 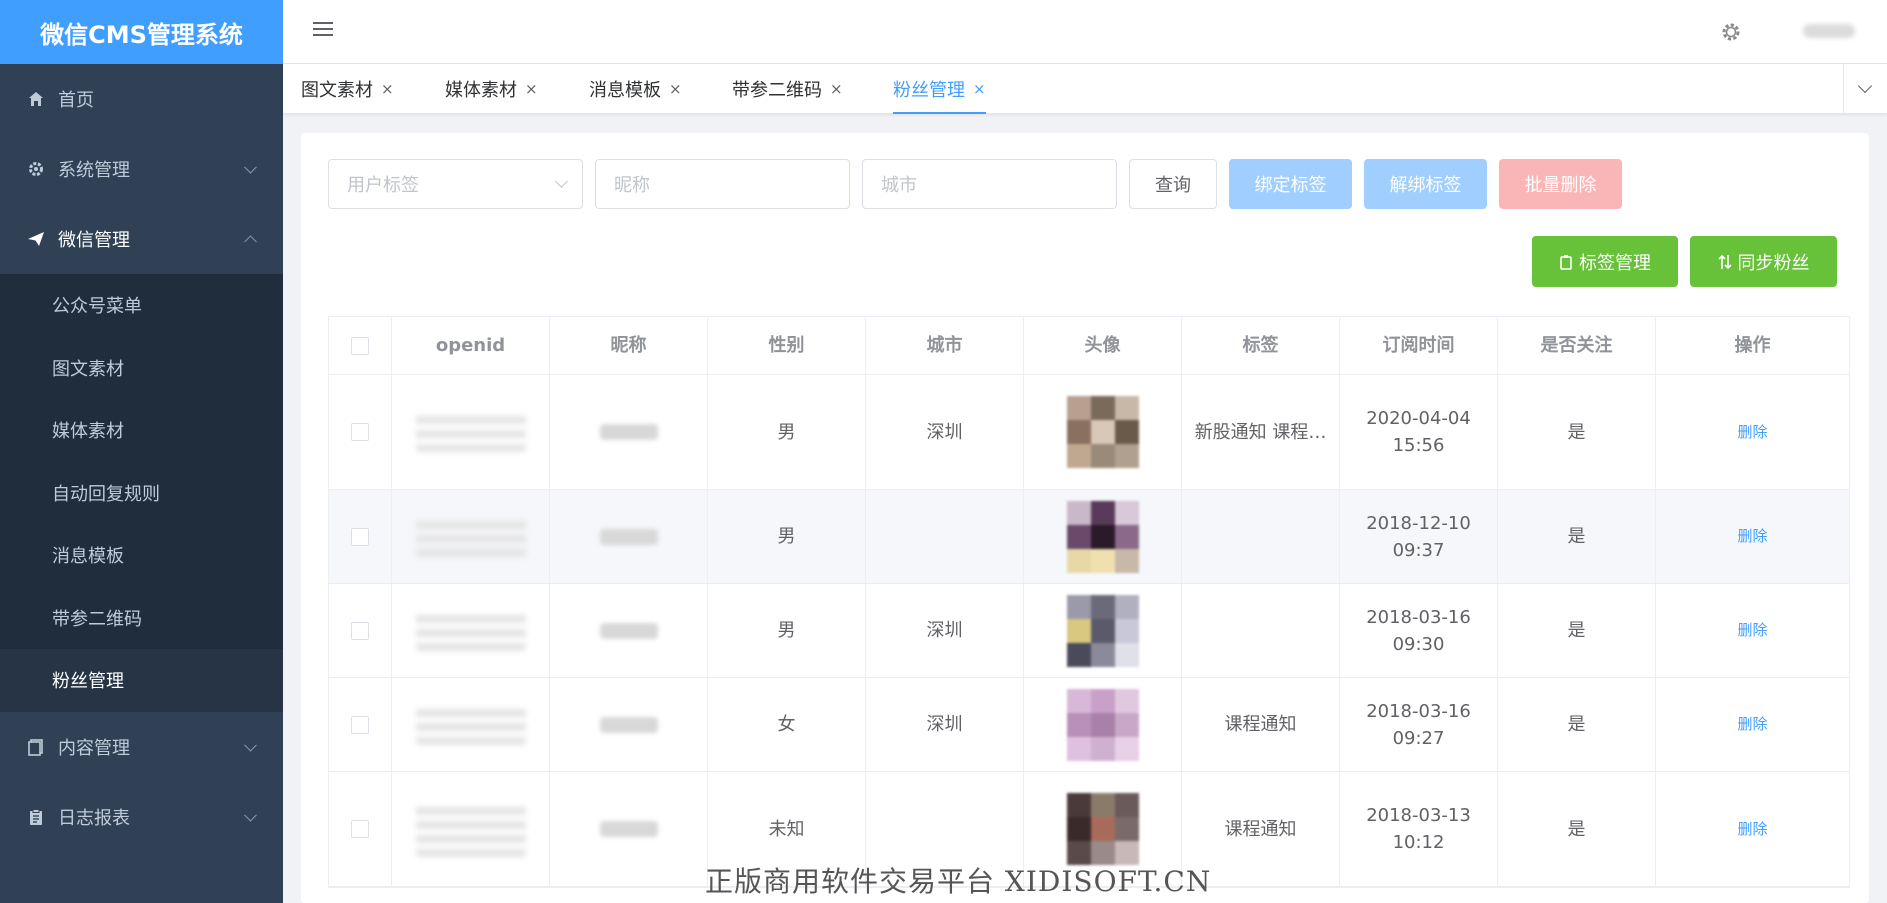 I want to click on col-tags: 标签, so click(x=1261, y=345).